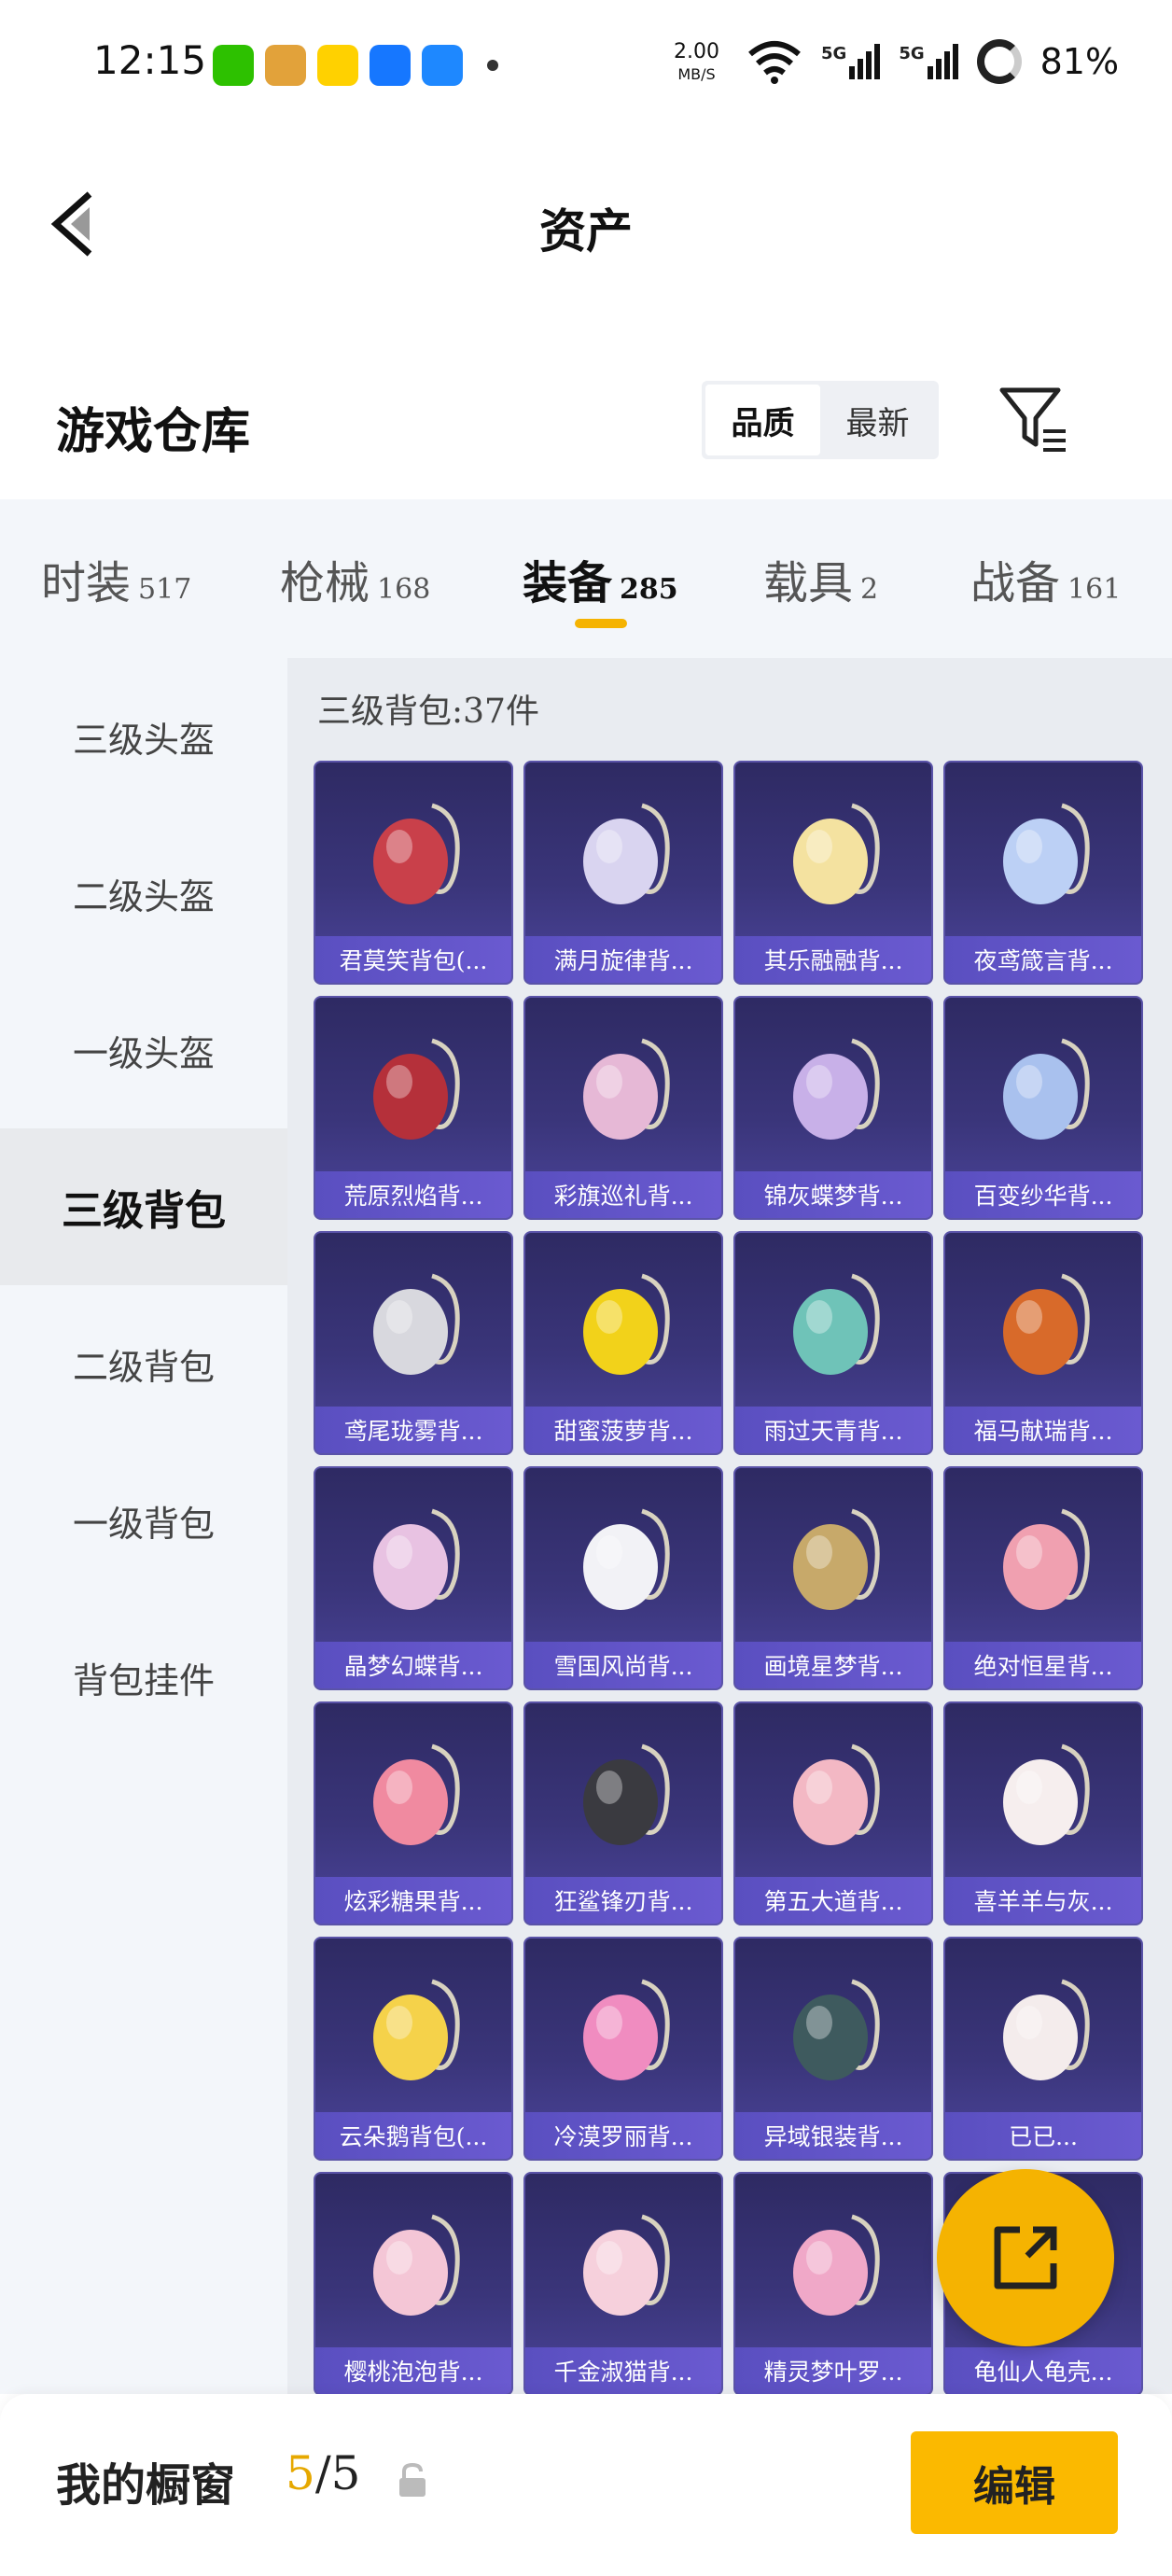  What do you see at coordinates (877, 420) in the screenshot?
I see `sort-newest-button: 最新` at bounding box center [877, 420].